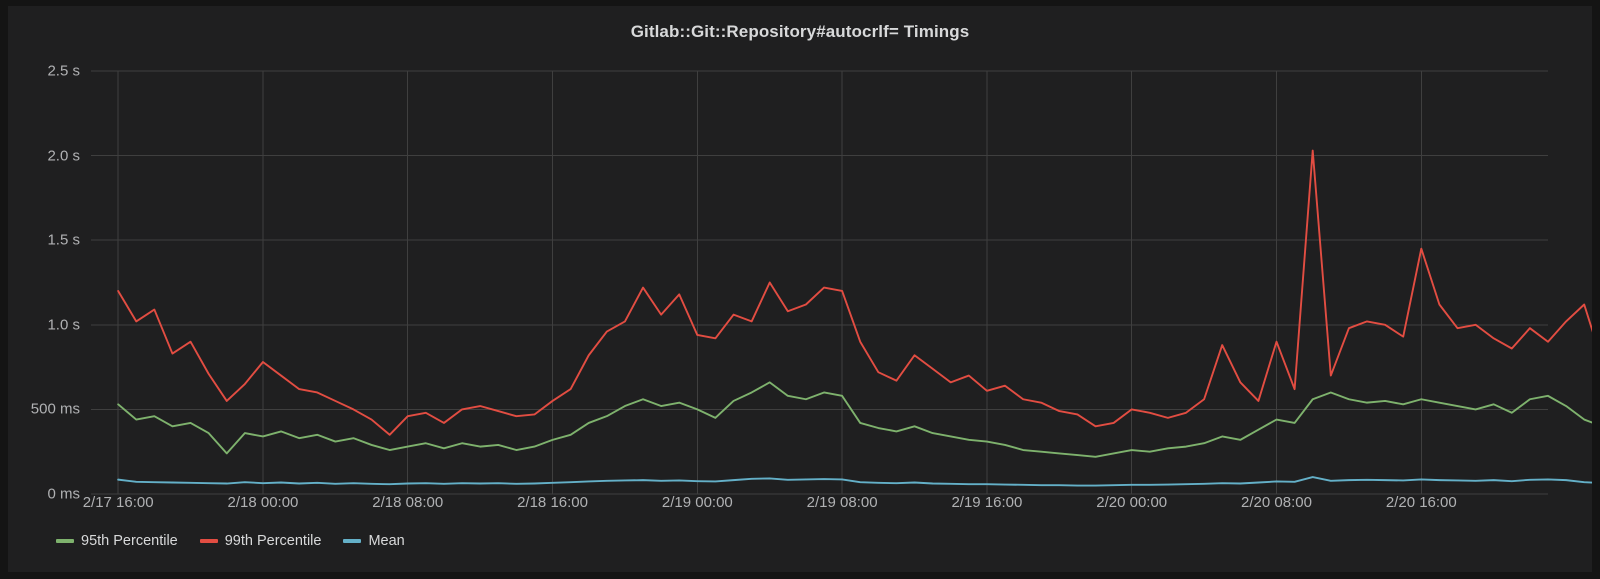 The height and width of the screenshot is (579, 1600). I want to click on x-axis-tick-label: 2/18 00:00, so click(263, 502).